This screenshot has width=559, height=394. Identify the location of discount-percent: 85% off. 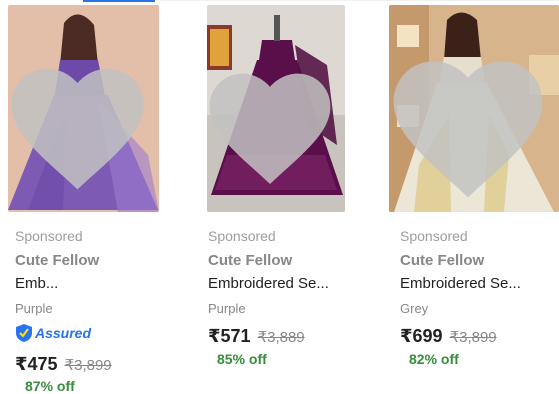
(242, 359).